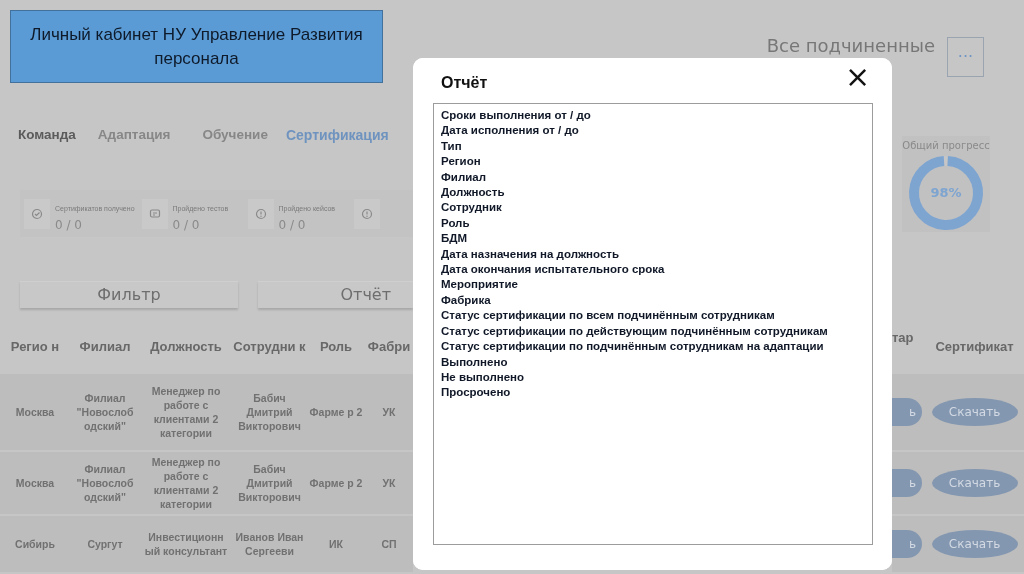  Describe the element at coordinates (464, 83) in the screenshot. I see `dialog-title: Отчёт` at that location.